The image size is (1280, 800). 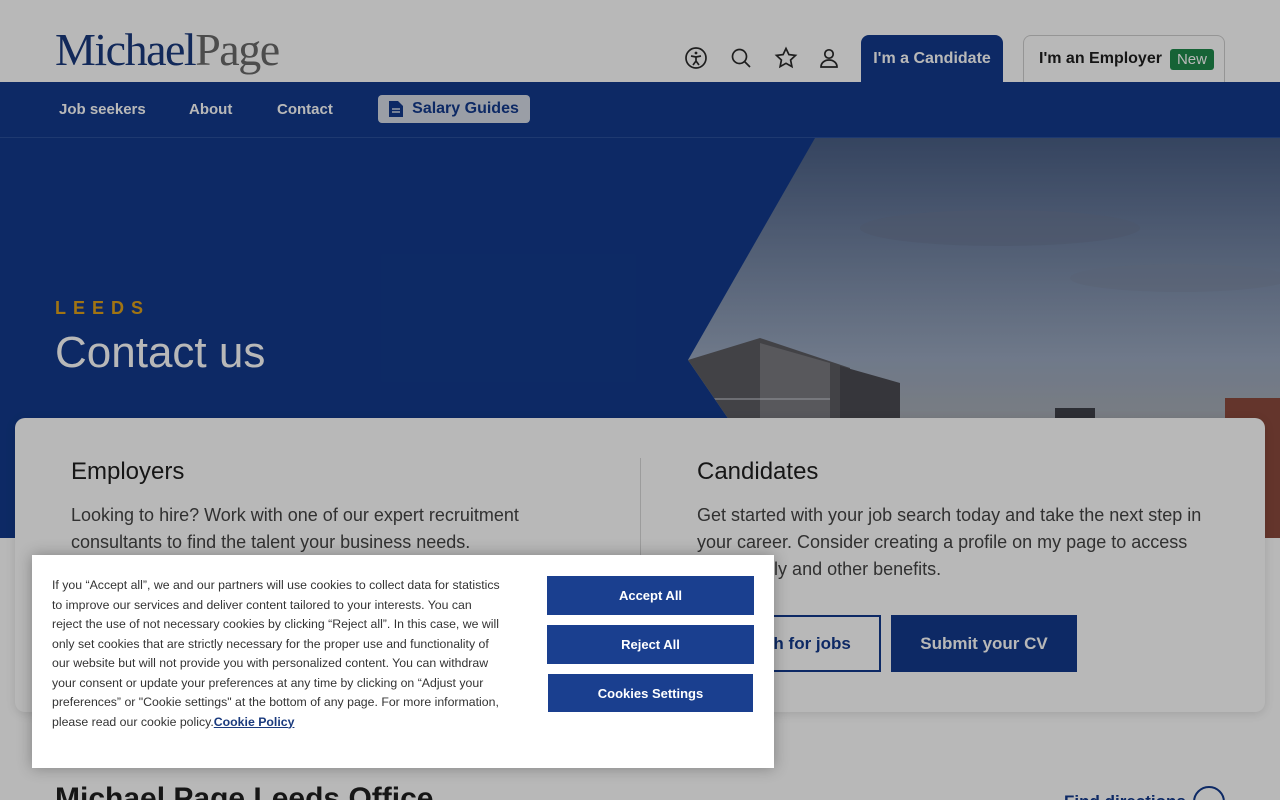 What do you see at coordinates (254, 722) in the screenshot?
I see `cookie-policy-link: Cookie Policy` at bounding box center [254, 722].